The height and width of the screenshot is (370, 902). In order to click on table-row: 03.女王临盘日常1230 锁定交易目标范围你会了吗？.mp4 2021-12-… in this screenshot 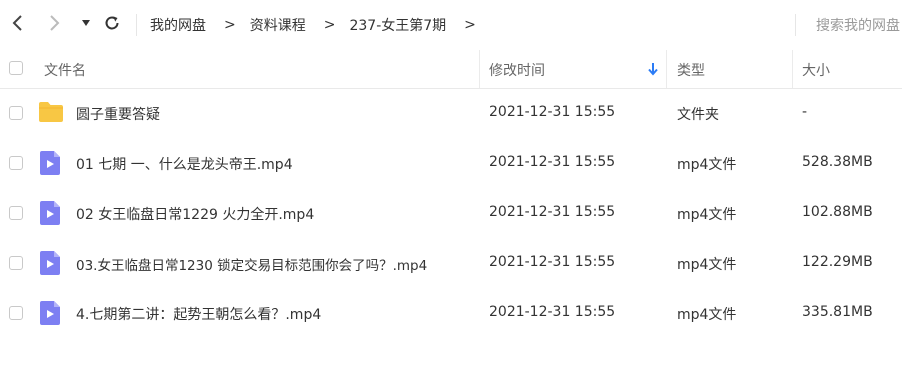, I will do `click(451, 263)`.